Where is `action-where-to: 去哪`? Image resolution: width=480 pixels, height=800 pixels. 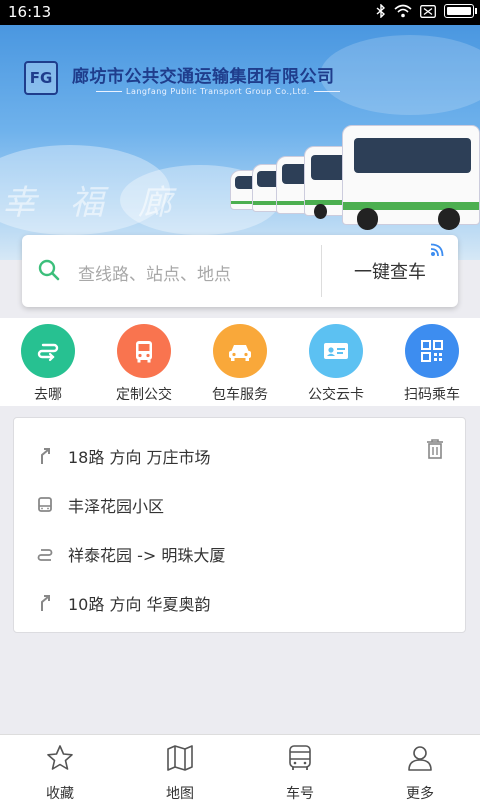
action-where-to: 去哪 is located at coordinates (48, 364).